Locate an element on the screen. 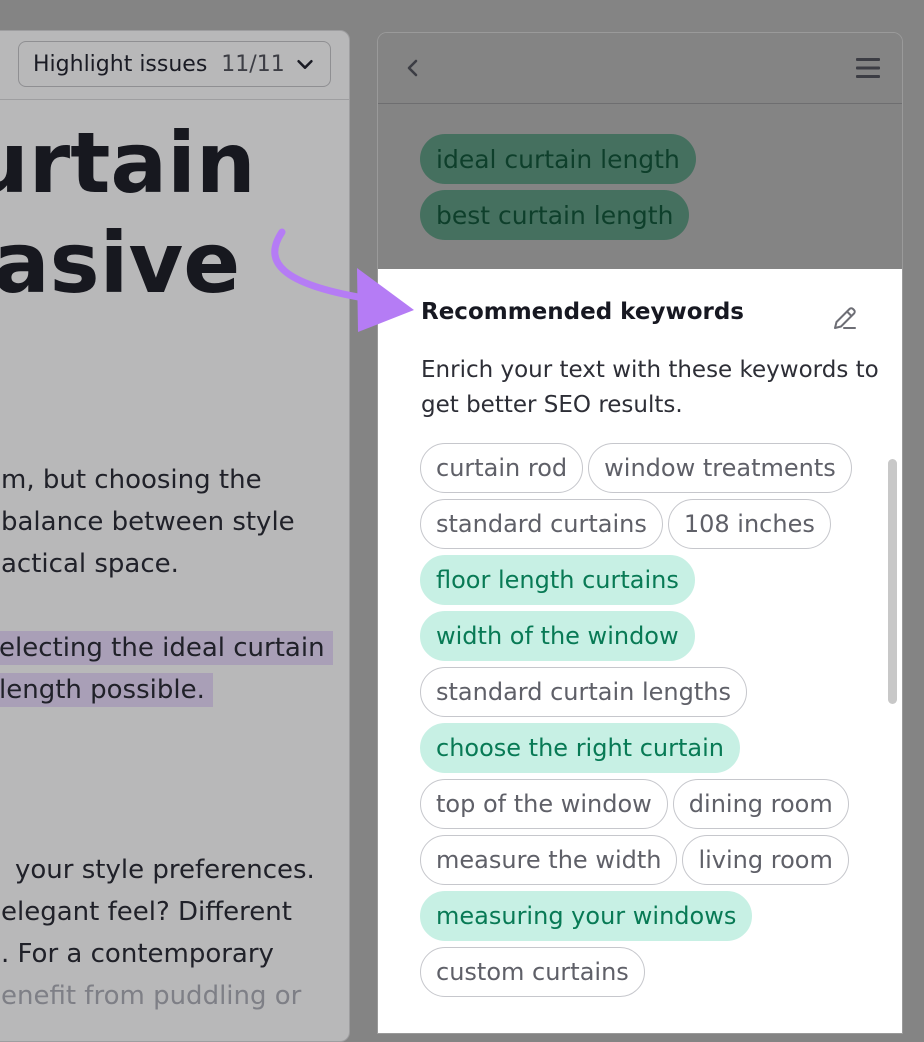 The image size is (924, 1042). section-title: Recommended keywords is located at coordinates (582, 312).